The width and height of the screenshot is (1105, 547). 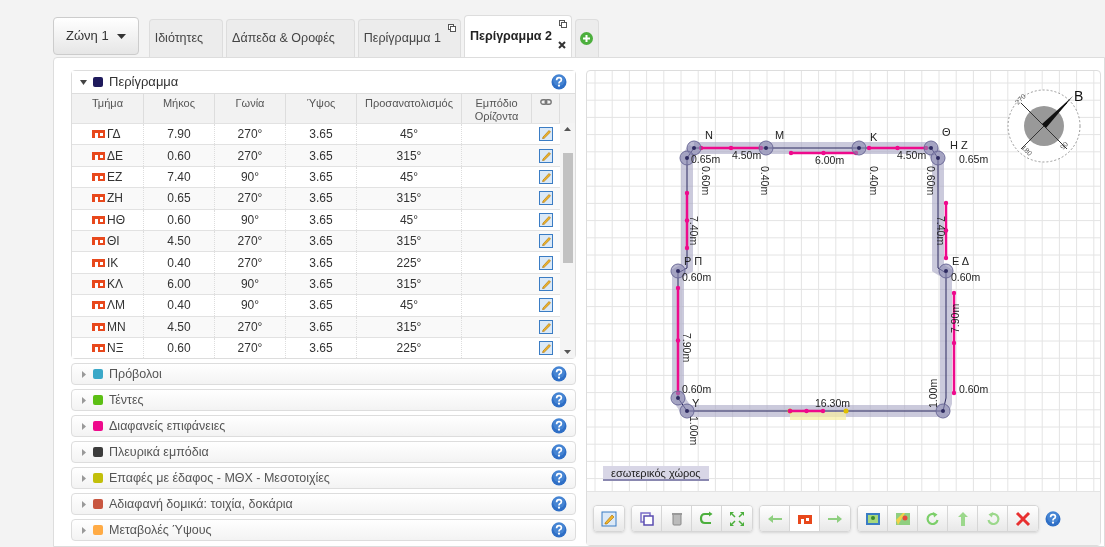 I want to click on dimension-label: 7.90m, so click(x=955, y=318).